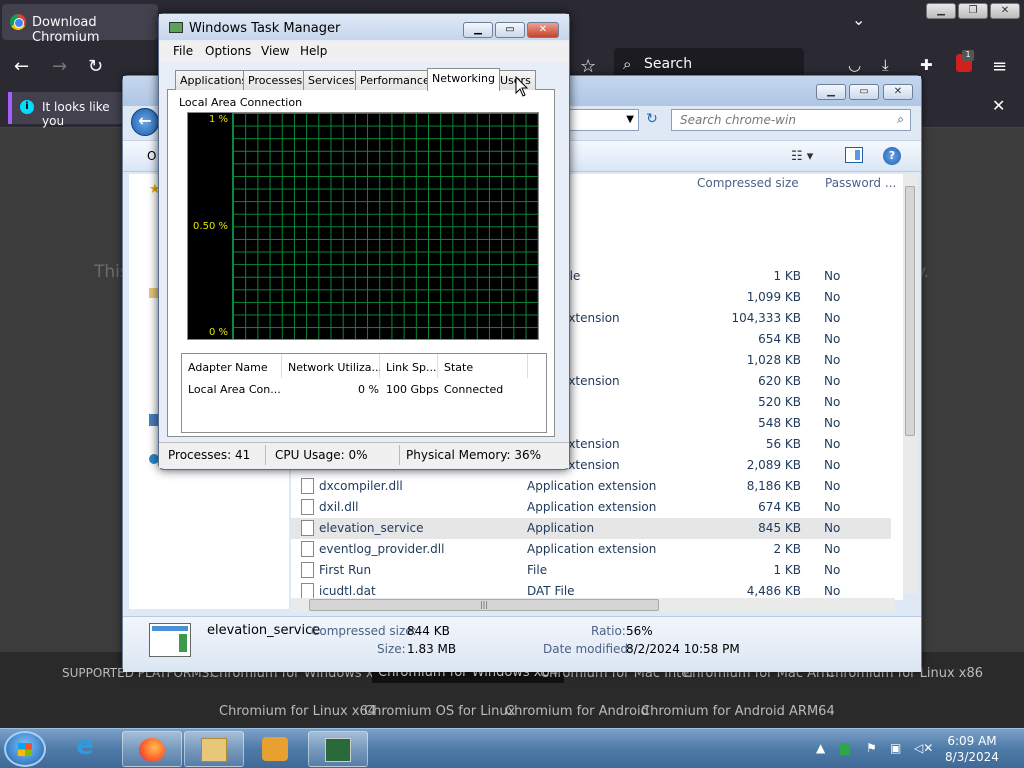 The height and width of the screenshot is (768, 1024). What do you see at coordinates (1005, 11) in the screenshot?
I see `browser-close-button: ✕` at bounding box center [1005, 11].